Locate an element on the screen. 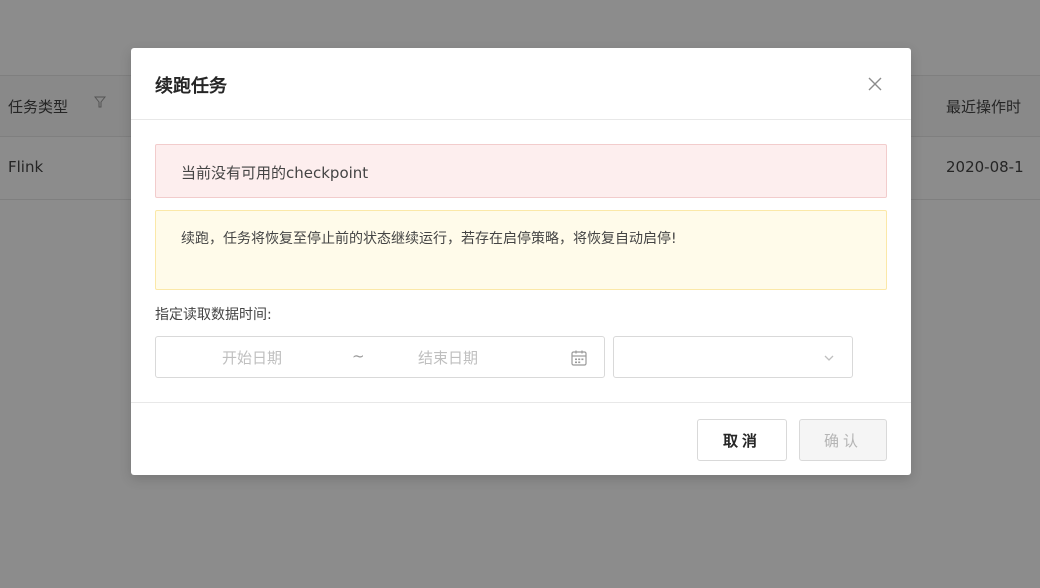 The width and height of the screenshot is (1040, 588). close-button is located at coordinates (875, 84).